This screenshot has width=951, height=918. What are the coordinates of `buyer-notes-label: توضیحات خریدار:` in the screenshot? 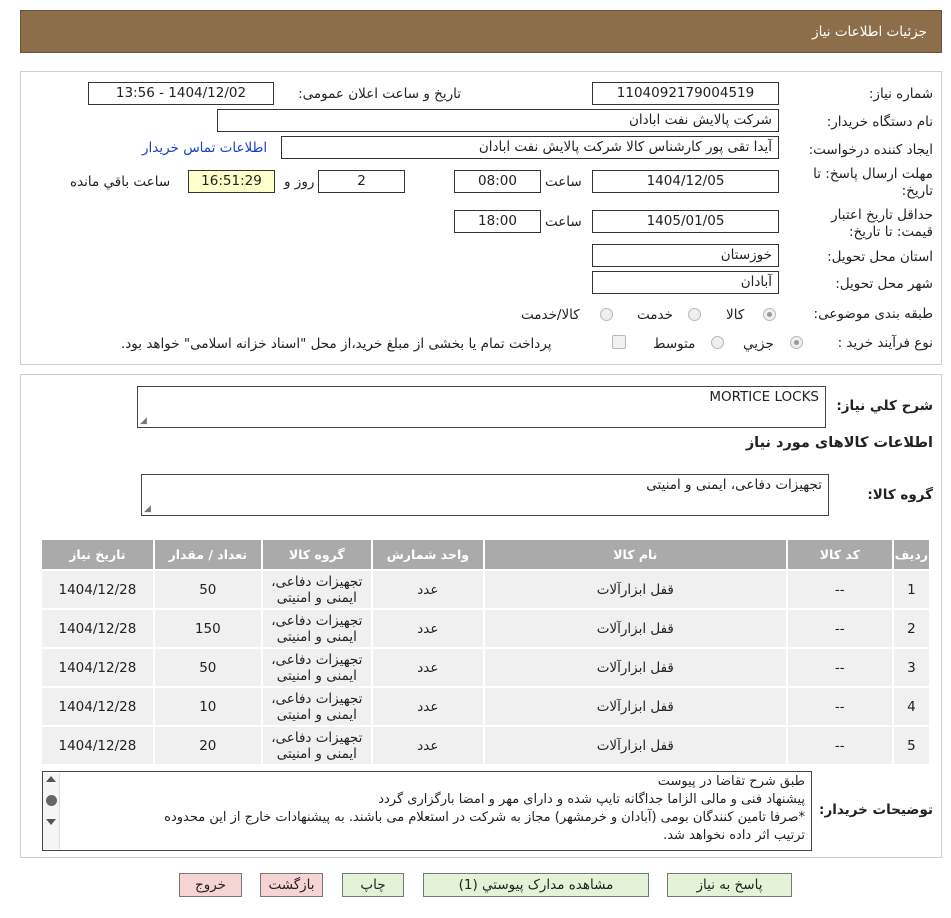 It's located at (876, 810).